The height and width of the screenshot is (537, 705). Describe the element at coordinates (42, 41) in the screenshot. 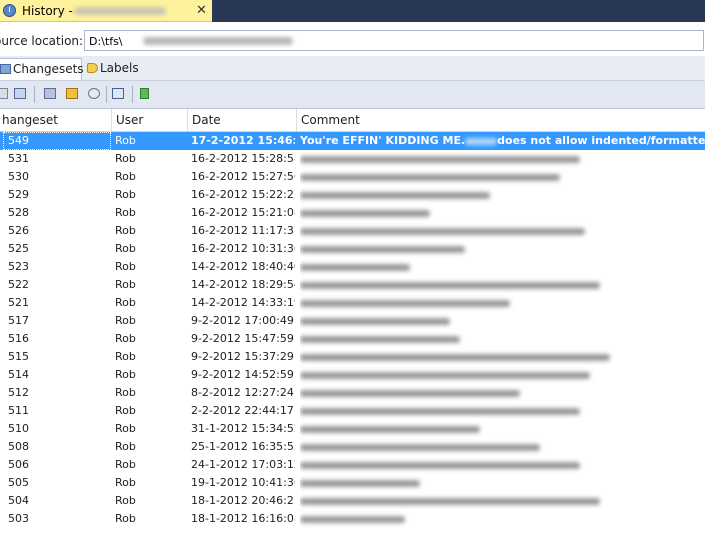

I see `source-location-label: ource location:` at that location.